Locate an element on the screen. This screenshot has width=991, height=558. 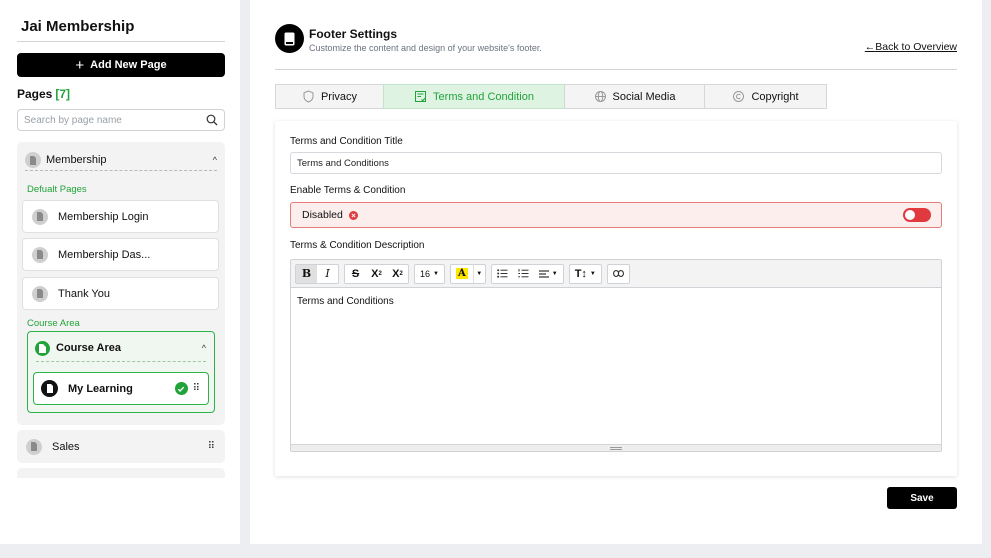
page-search is located at coordinates (121, 120).